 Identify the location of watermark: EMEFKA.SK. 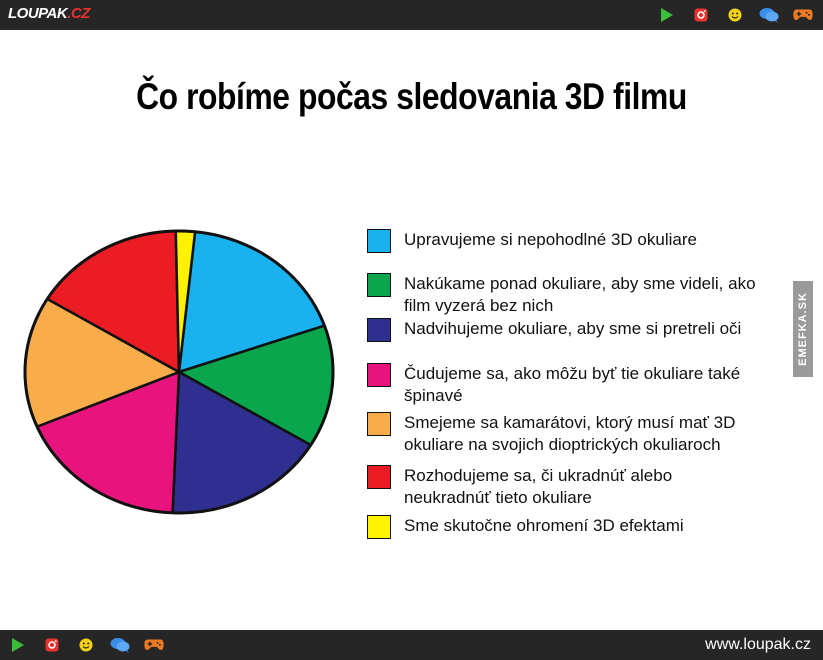
(803, 329).